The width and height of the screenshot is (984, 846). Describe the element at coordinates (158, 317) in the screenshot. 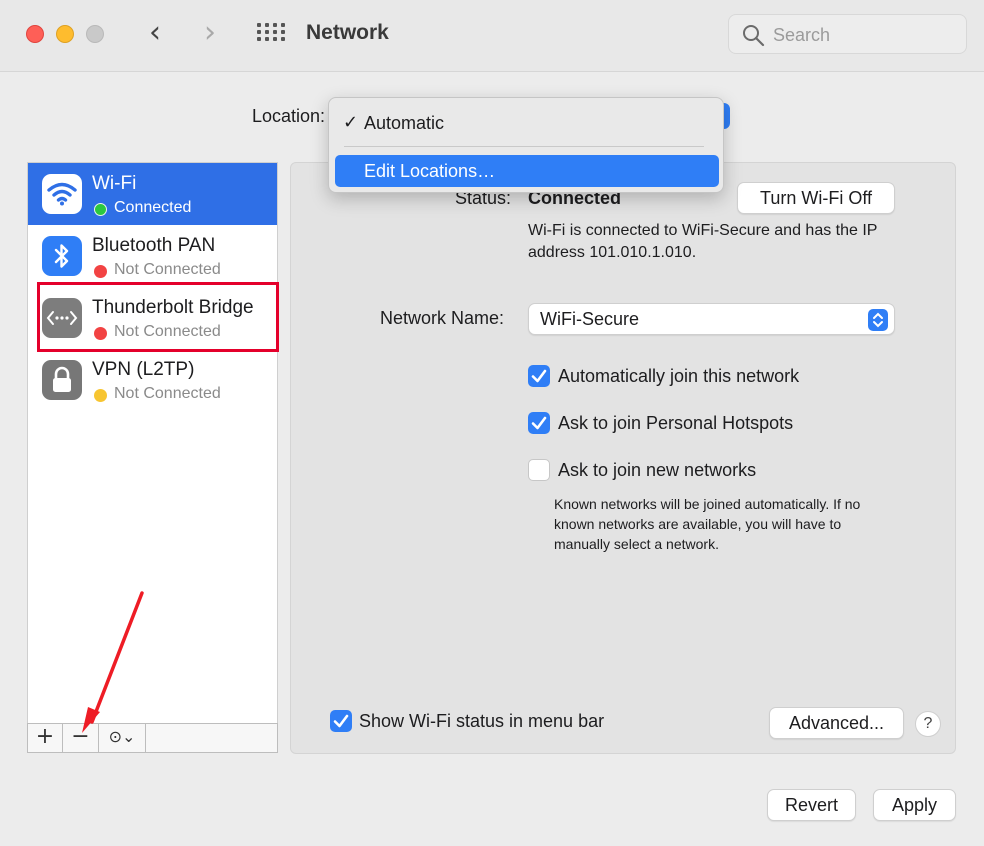

I see `annotation-highlight-box` at that location.